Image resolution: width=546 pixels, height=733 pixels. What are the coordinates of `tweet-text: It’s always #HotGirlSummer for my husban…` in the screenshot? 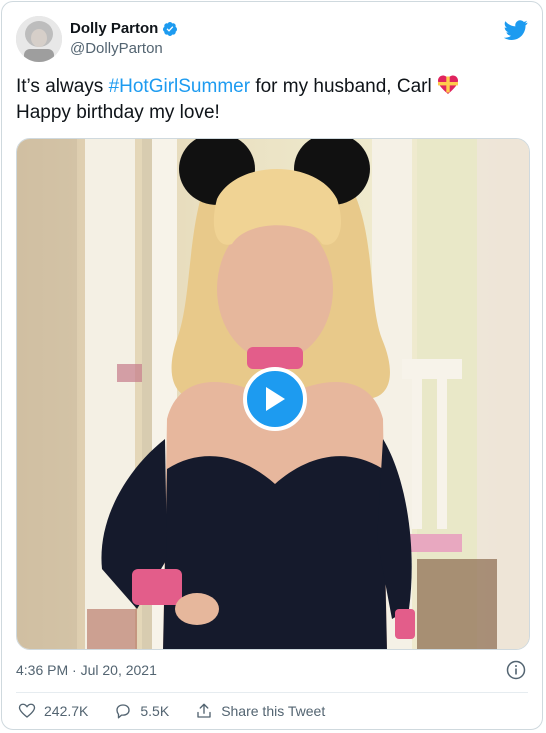 It's located at (271, 100).